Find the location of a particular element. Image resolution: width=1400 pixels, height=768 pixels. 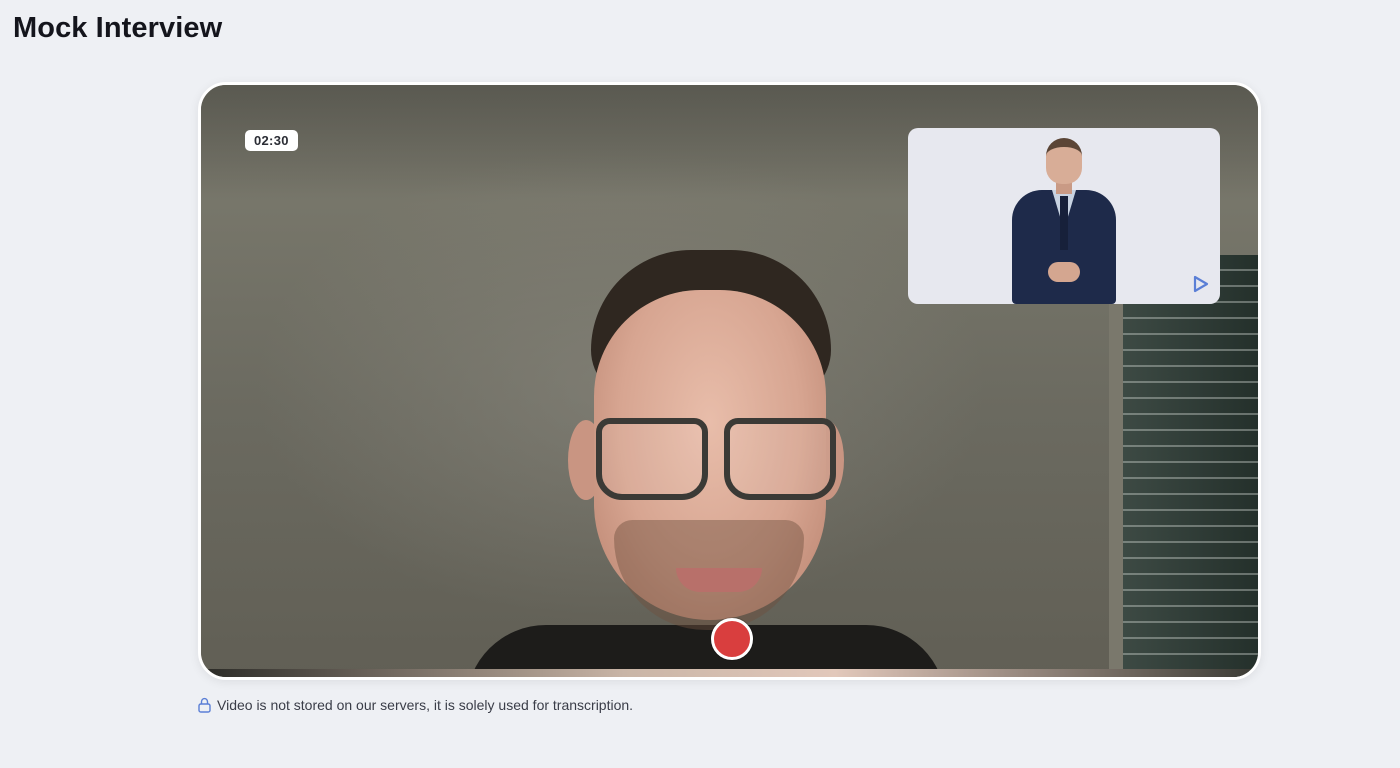

interviewer-avatar is located at coordinates (1064, 221).